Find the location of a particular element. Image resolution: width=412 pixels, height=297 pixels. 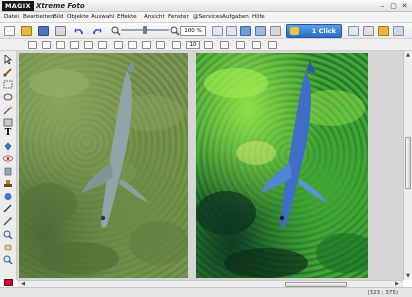

clone-icon is located at coordinates (8, 171).